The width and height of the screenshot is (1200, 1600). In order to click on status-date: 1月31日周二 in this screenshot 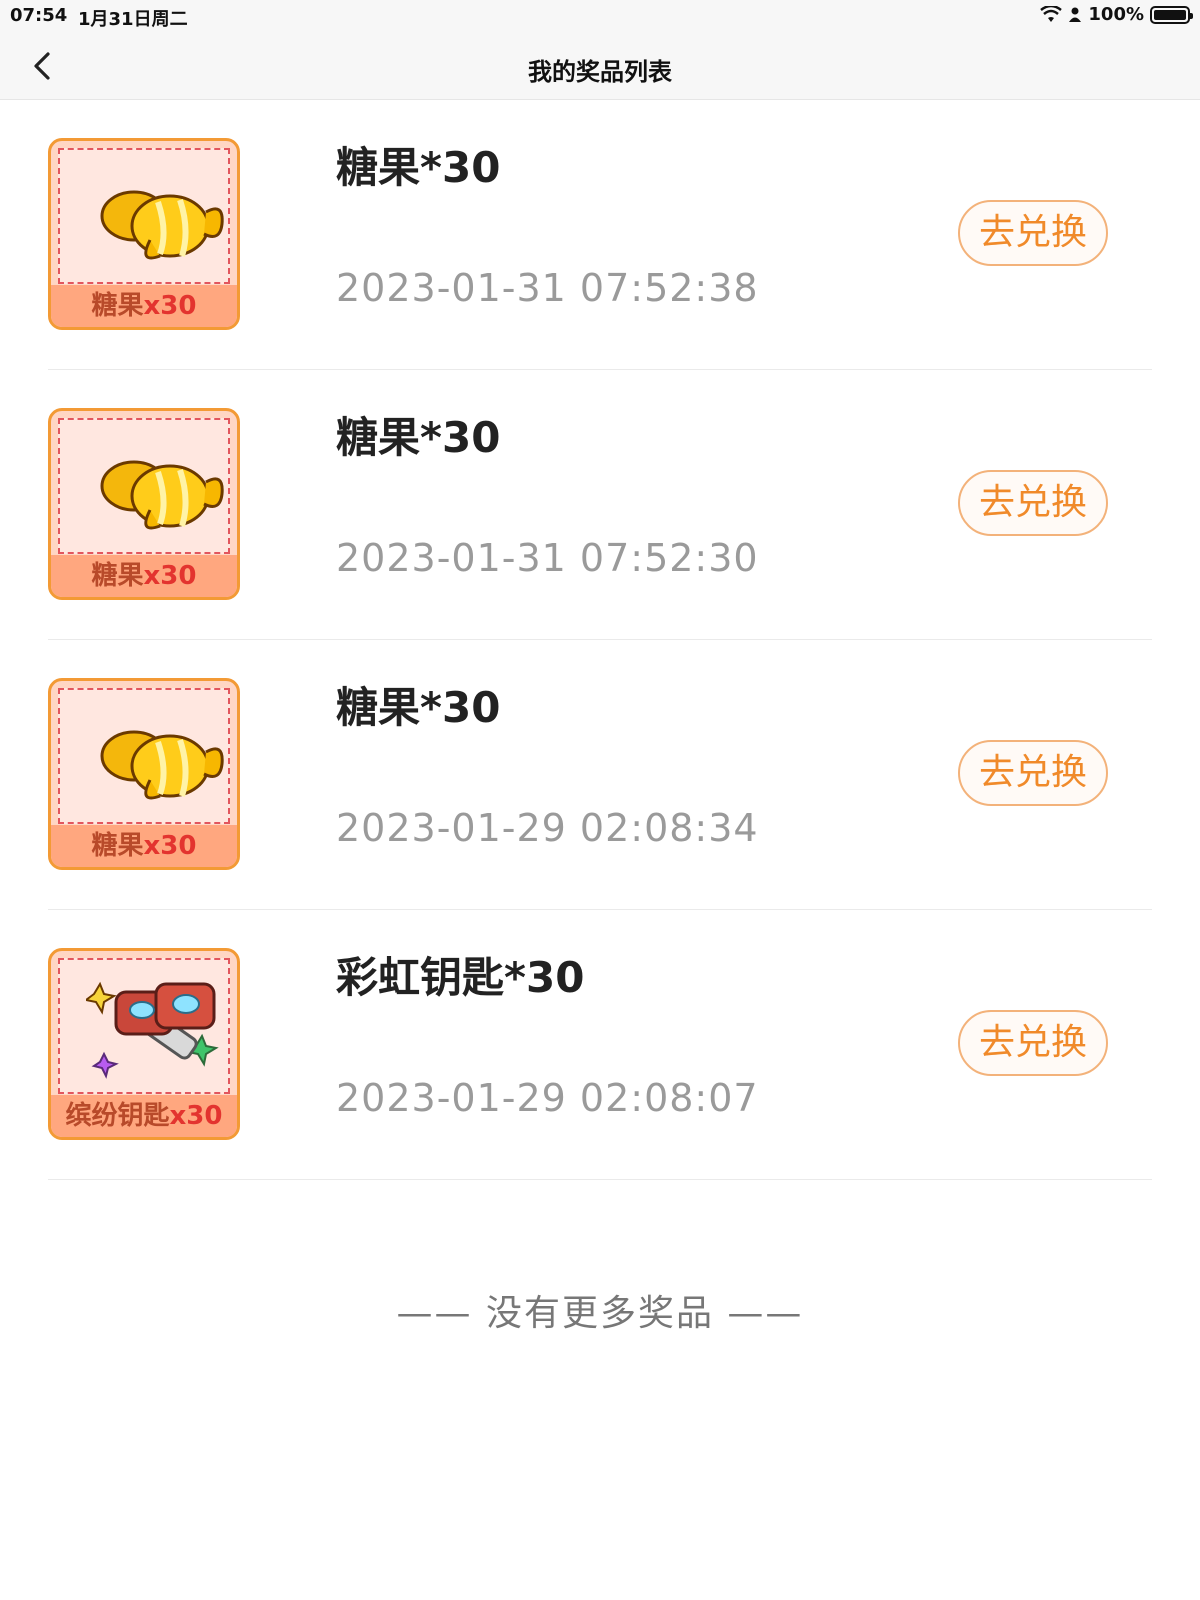, I will do `click(133, 19)`.